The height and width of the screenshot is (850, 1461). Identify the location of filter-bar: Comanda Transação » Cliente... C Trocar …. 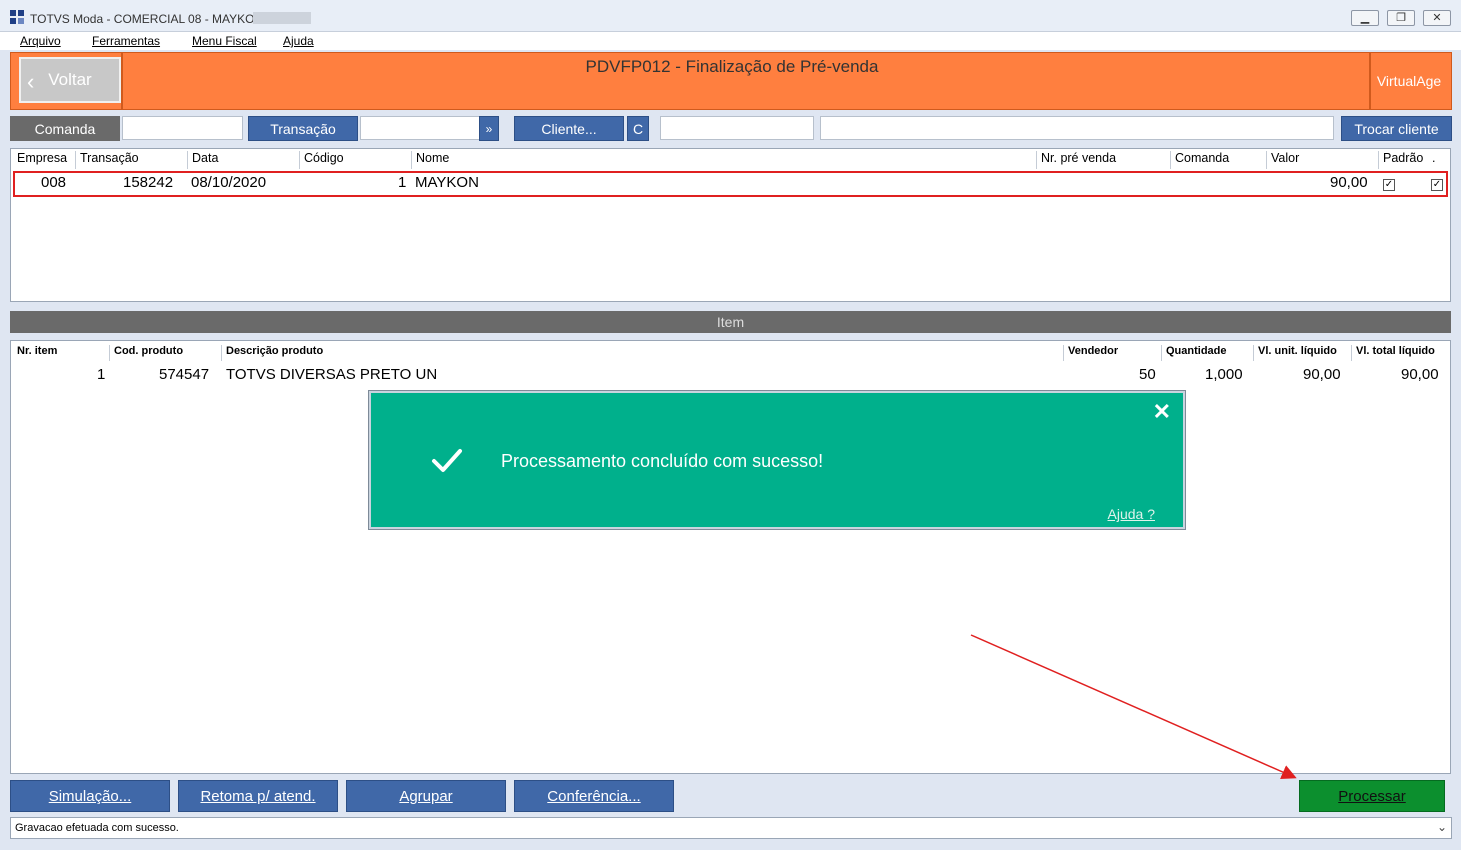
(731, 129).